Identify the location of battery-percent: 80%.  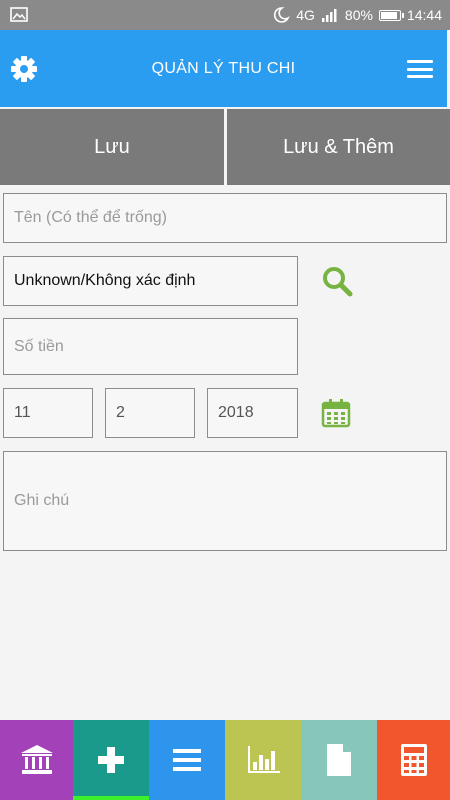
(358, 15).